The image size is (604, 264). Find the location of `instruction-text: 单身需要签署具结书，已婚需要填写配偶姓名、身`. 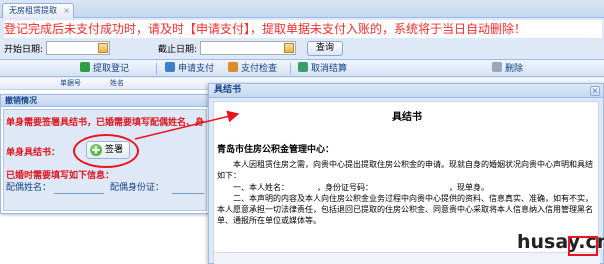

instruction-text: 单身需要签署具结书，已婚需要填写配偶姓名、身 is located at coordinates (105, 123).